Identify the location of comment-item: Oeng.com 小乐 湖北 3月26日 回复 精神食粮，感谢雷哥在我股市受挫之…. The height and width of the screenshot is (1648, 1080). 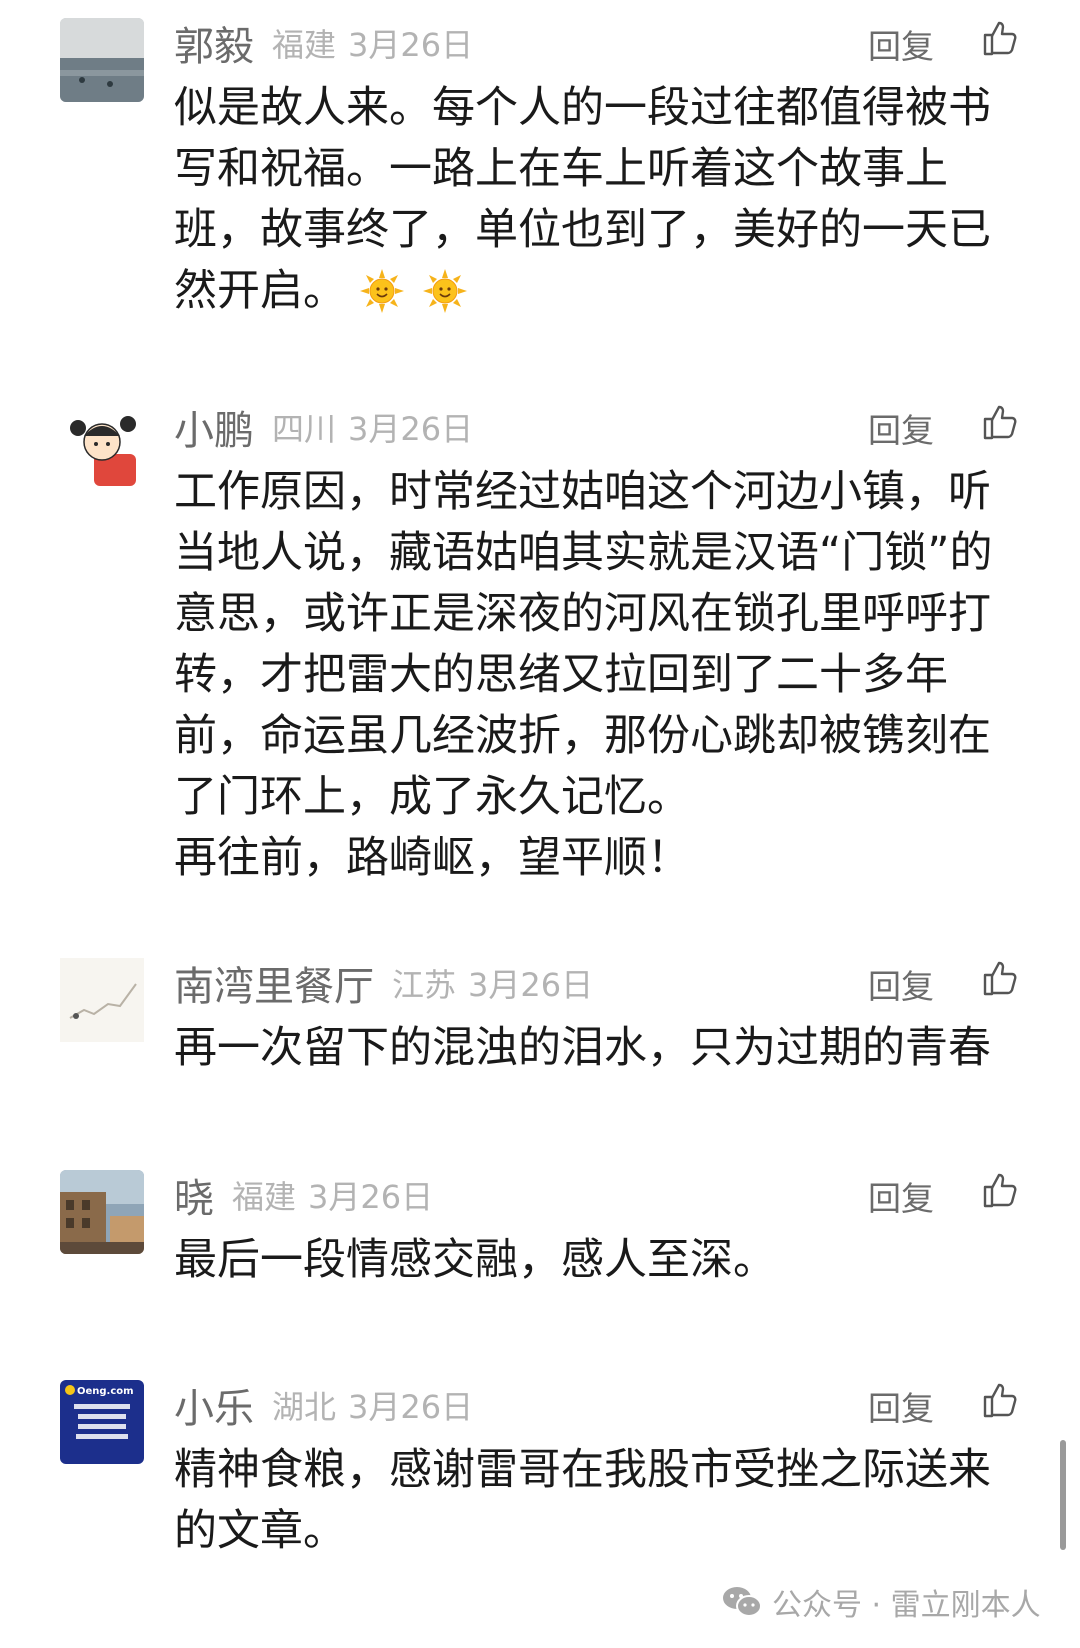
(540, 1480).